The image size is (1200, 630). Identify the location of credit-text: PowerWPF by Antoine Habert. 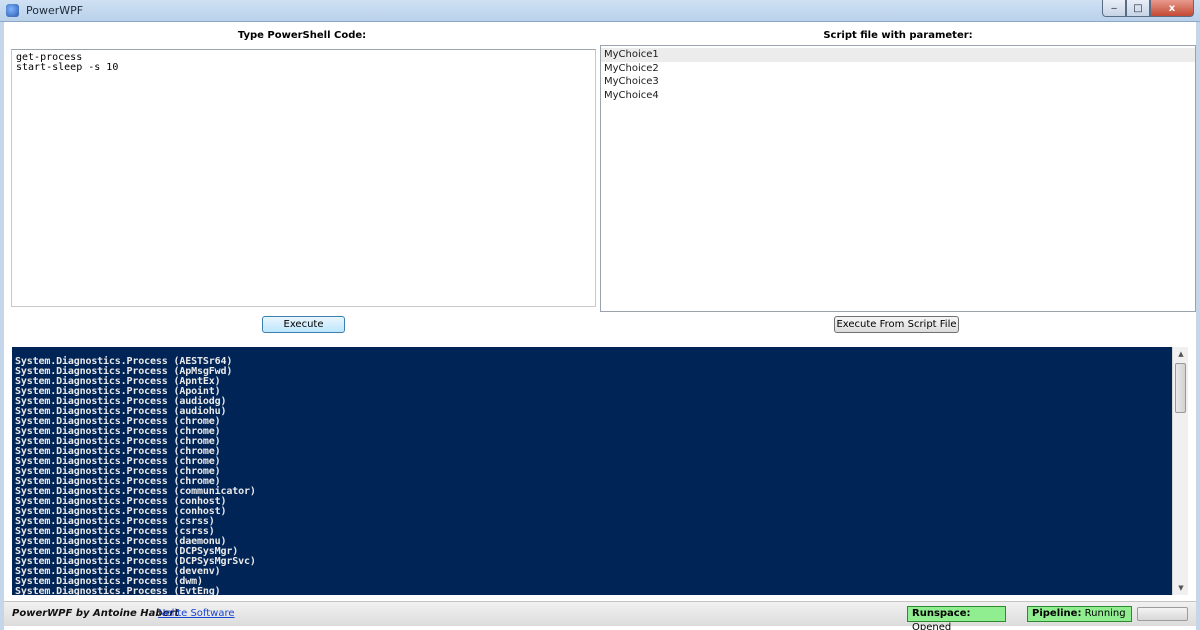
(96, 613).